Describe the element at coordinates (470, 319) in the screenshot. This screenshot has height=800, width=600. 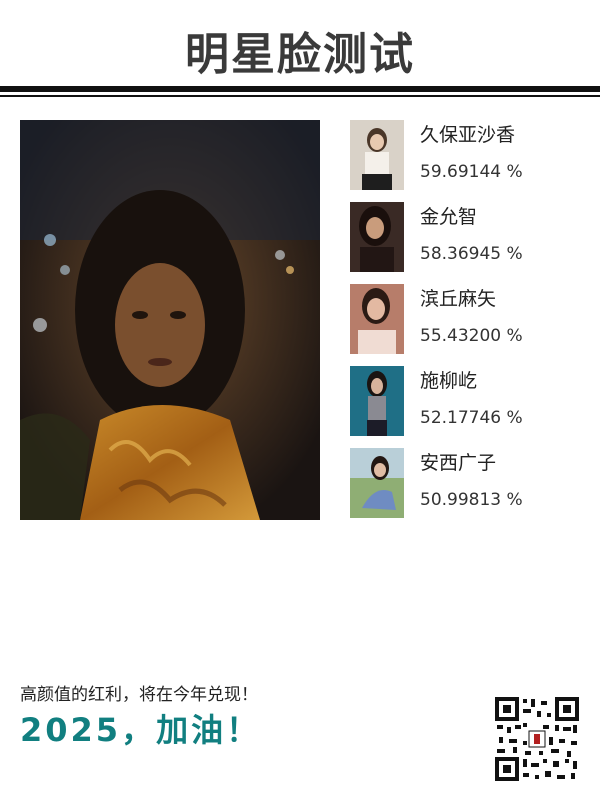
I see `match-item: 滨丘麻矢 55.43200 %` at that location.